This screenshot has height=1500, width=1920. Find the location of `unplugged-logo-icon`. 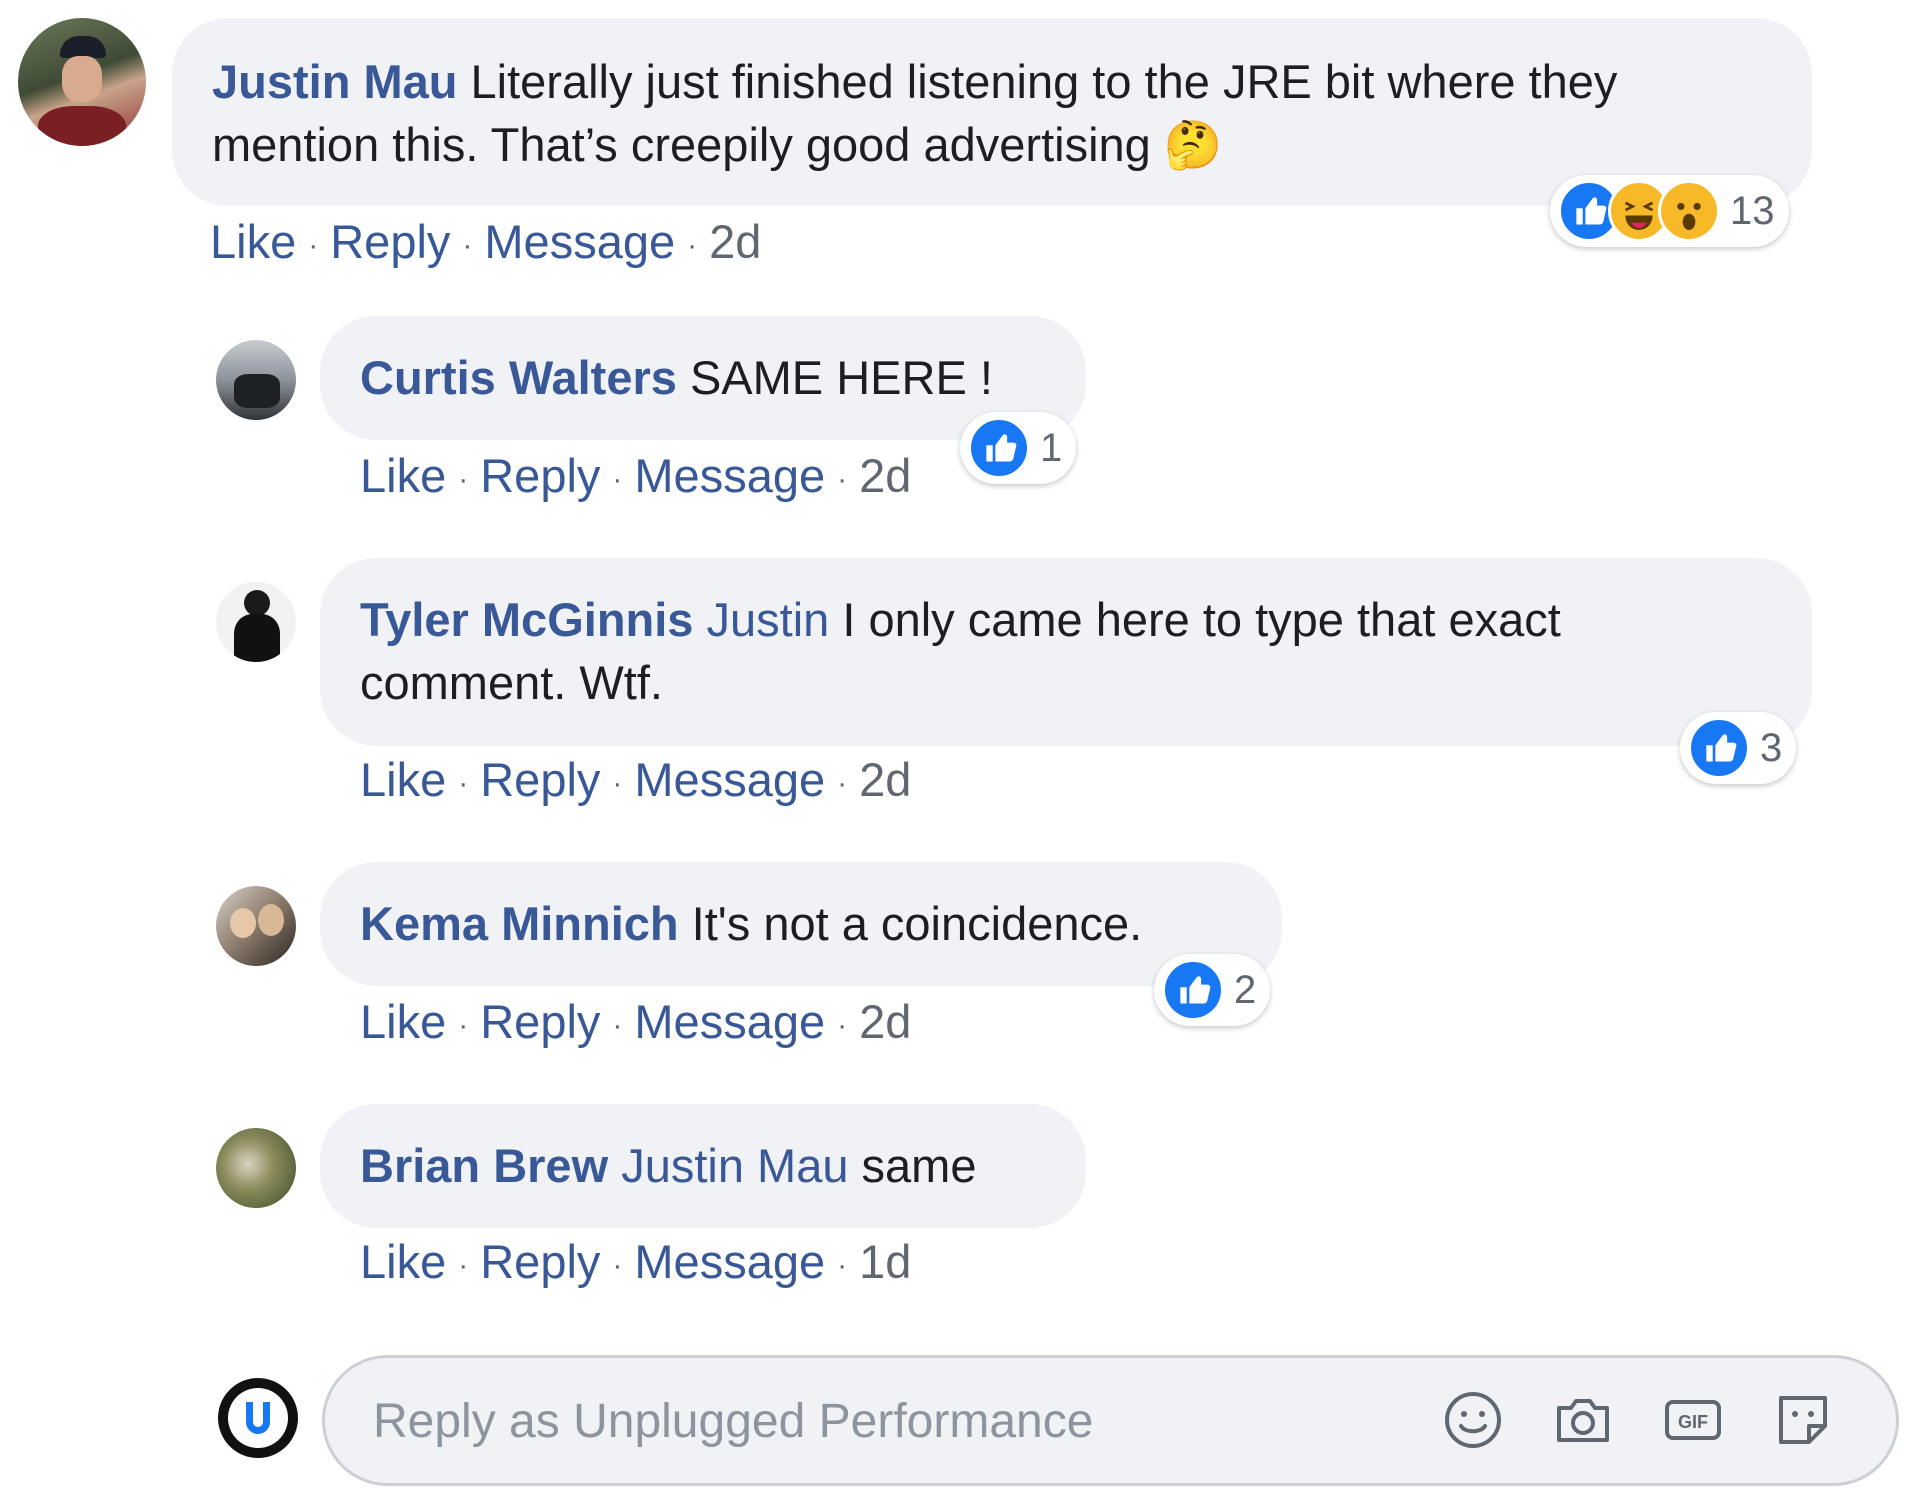

unplugged-logo-icon is located at coordinates (258, 1418).